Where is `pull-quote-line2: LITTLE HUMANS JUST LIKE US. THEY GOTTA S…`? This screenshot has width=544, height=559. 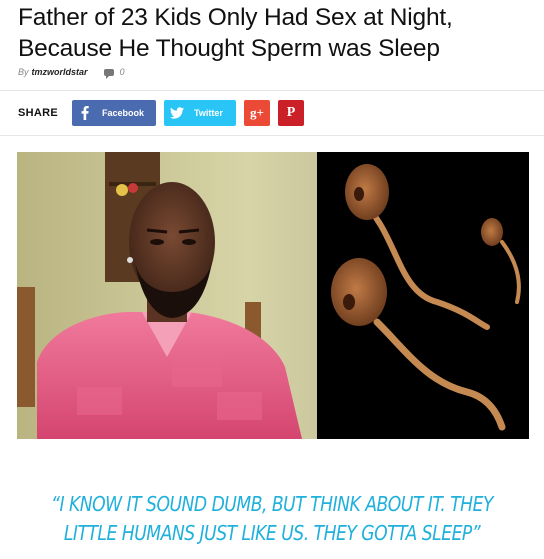
pull-quote-line2: LITTLE HUMANS JUST LIKE US. THEY GOTTA S… is located at coordinates (272, 533).